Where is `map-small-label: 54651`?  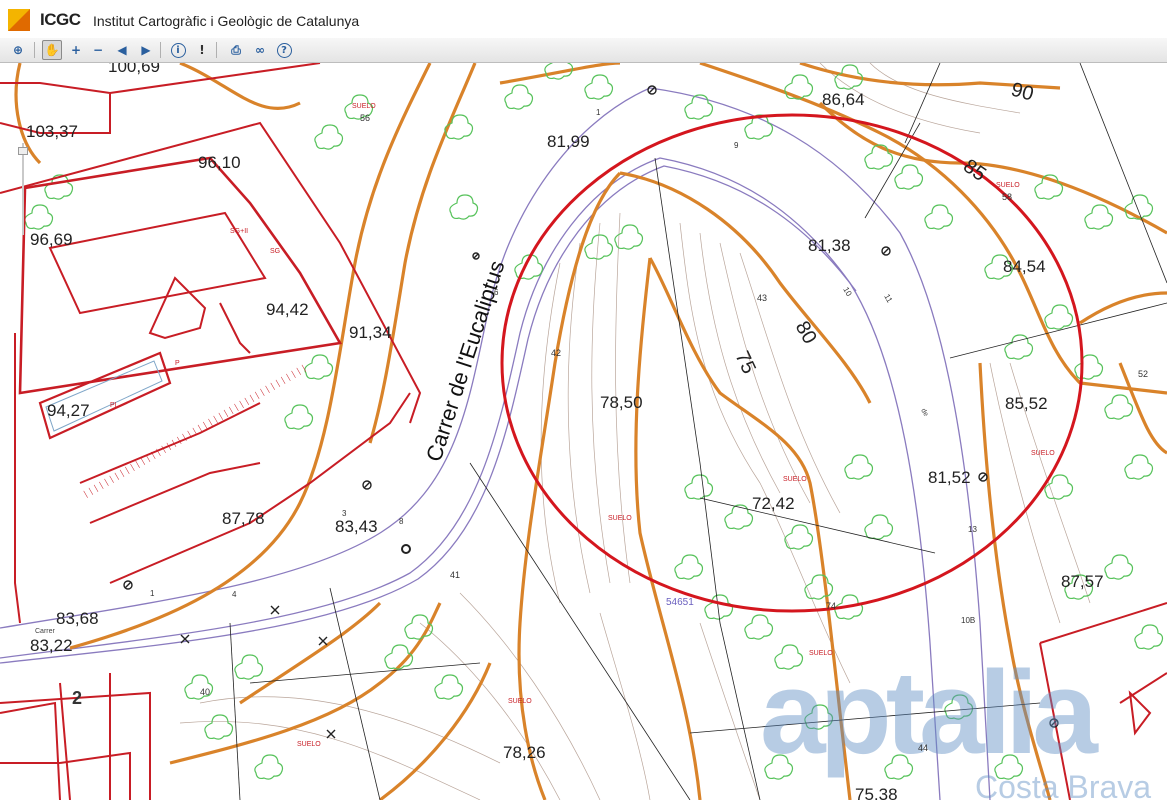
map-small-label: 54651 is located at coordinates (680, 602).